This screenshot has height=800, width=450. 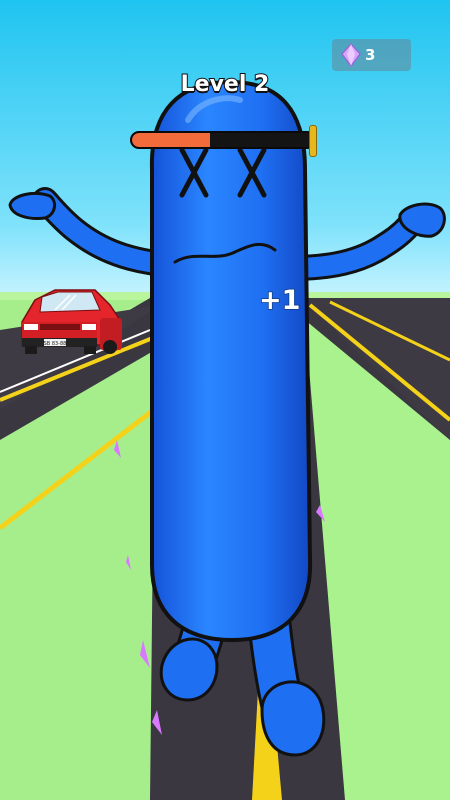 I want to click on level-progress-fill, so click(x=171, y=140).